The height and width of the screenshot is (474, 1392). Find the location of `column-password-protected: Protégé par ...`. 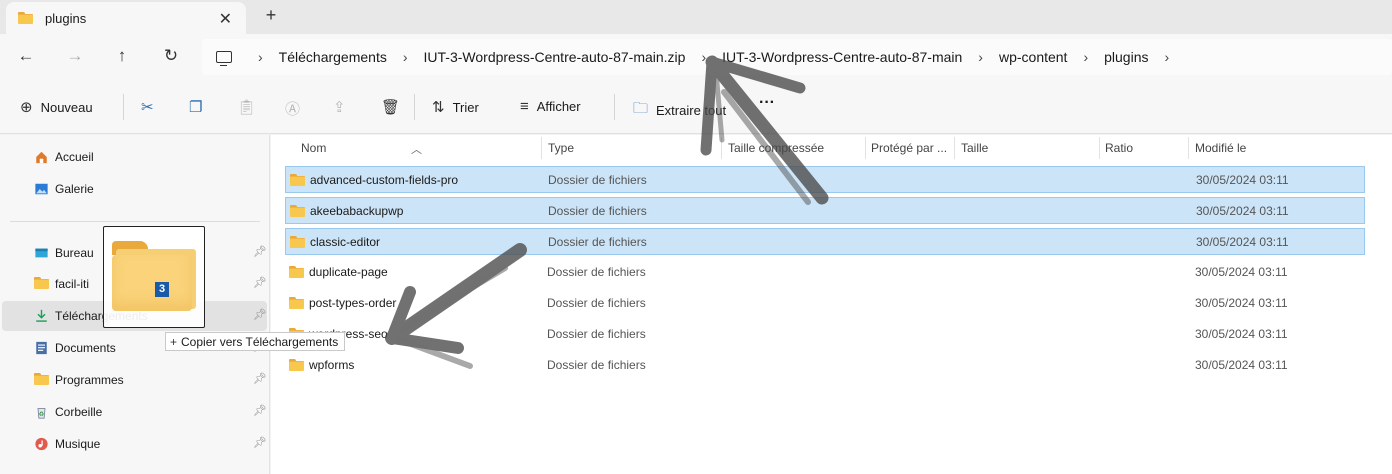

column-password-protected: Protégé par ... is located at coordinates (909, 148).